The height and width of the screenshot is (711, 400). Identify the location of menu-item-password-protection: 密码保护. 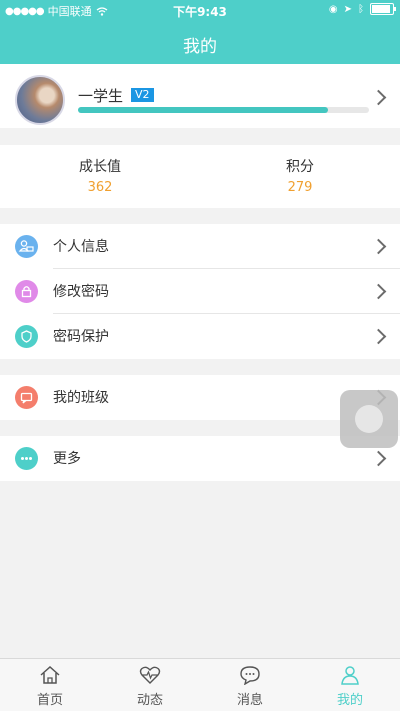
(200, 336).